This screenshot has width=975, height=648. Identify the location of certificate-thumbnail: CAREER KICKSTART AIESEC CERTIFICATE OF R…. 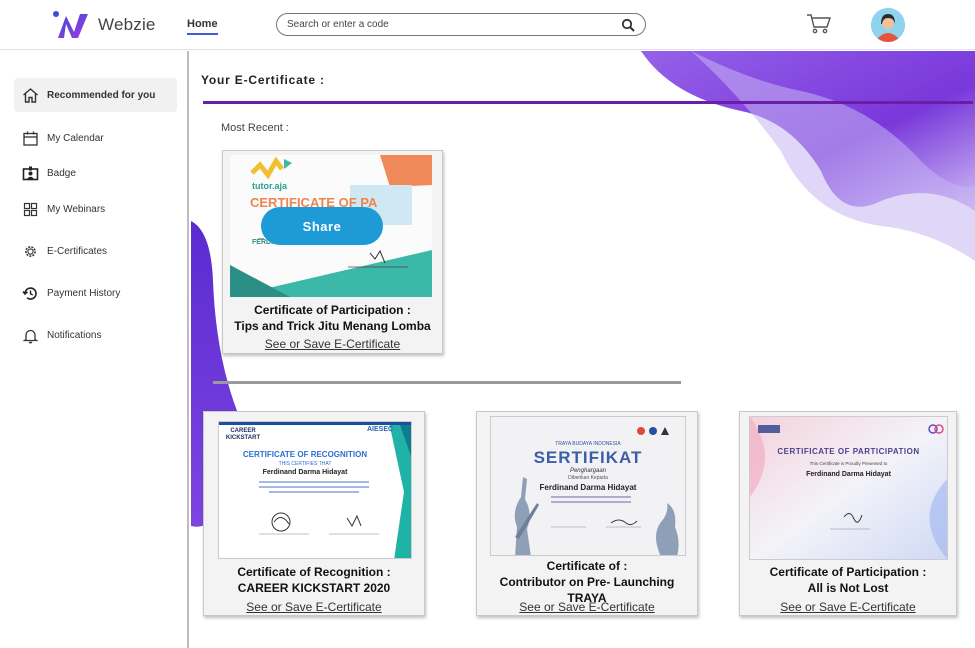
(315, 490).